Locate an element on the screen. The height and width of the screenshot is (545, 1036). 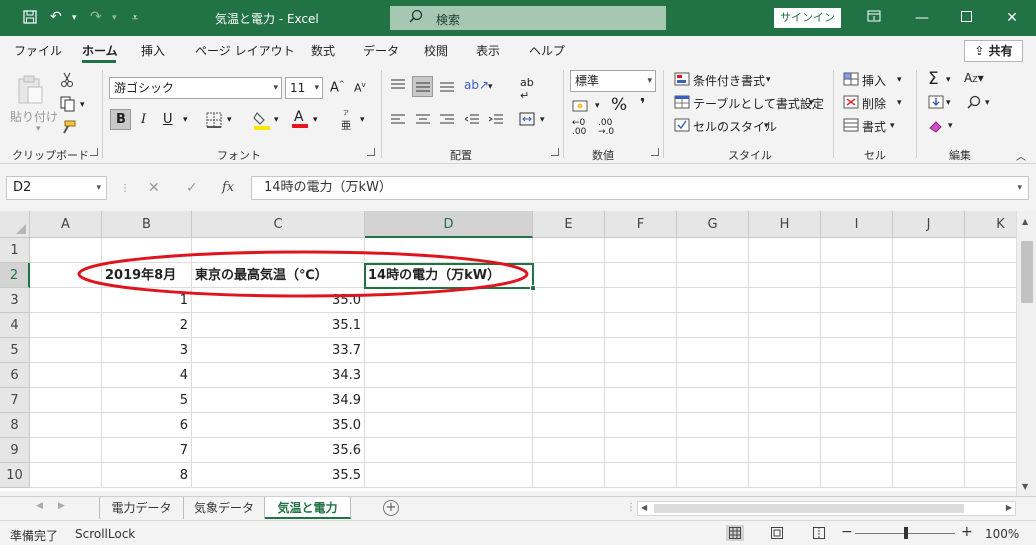
delete-cells-button: 削除 is located at coordinates (874, 103).